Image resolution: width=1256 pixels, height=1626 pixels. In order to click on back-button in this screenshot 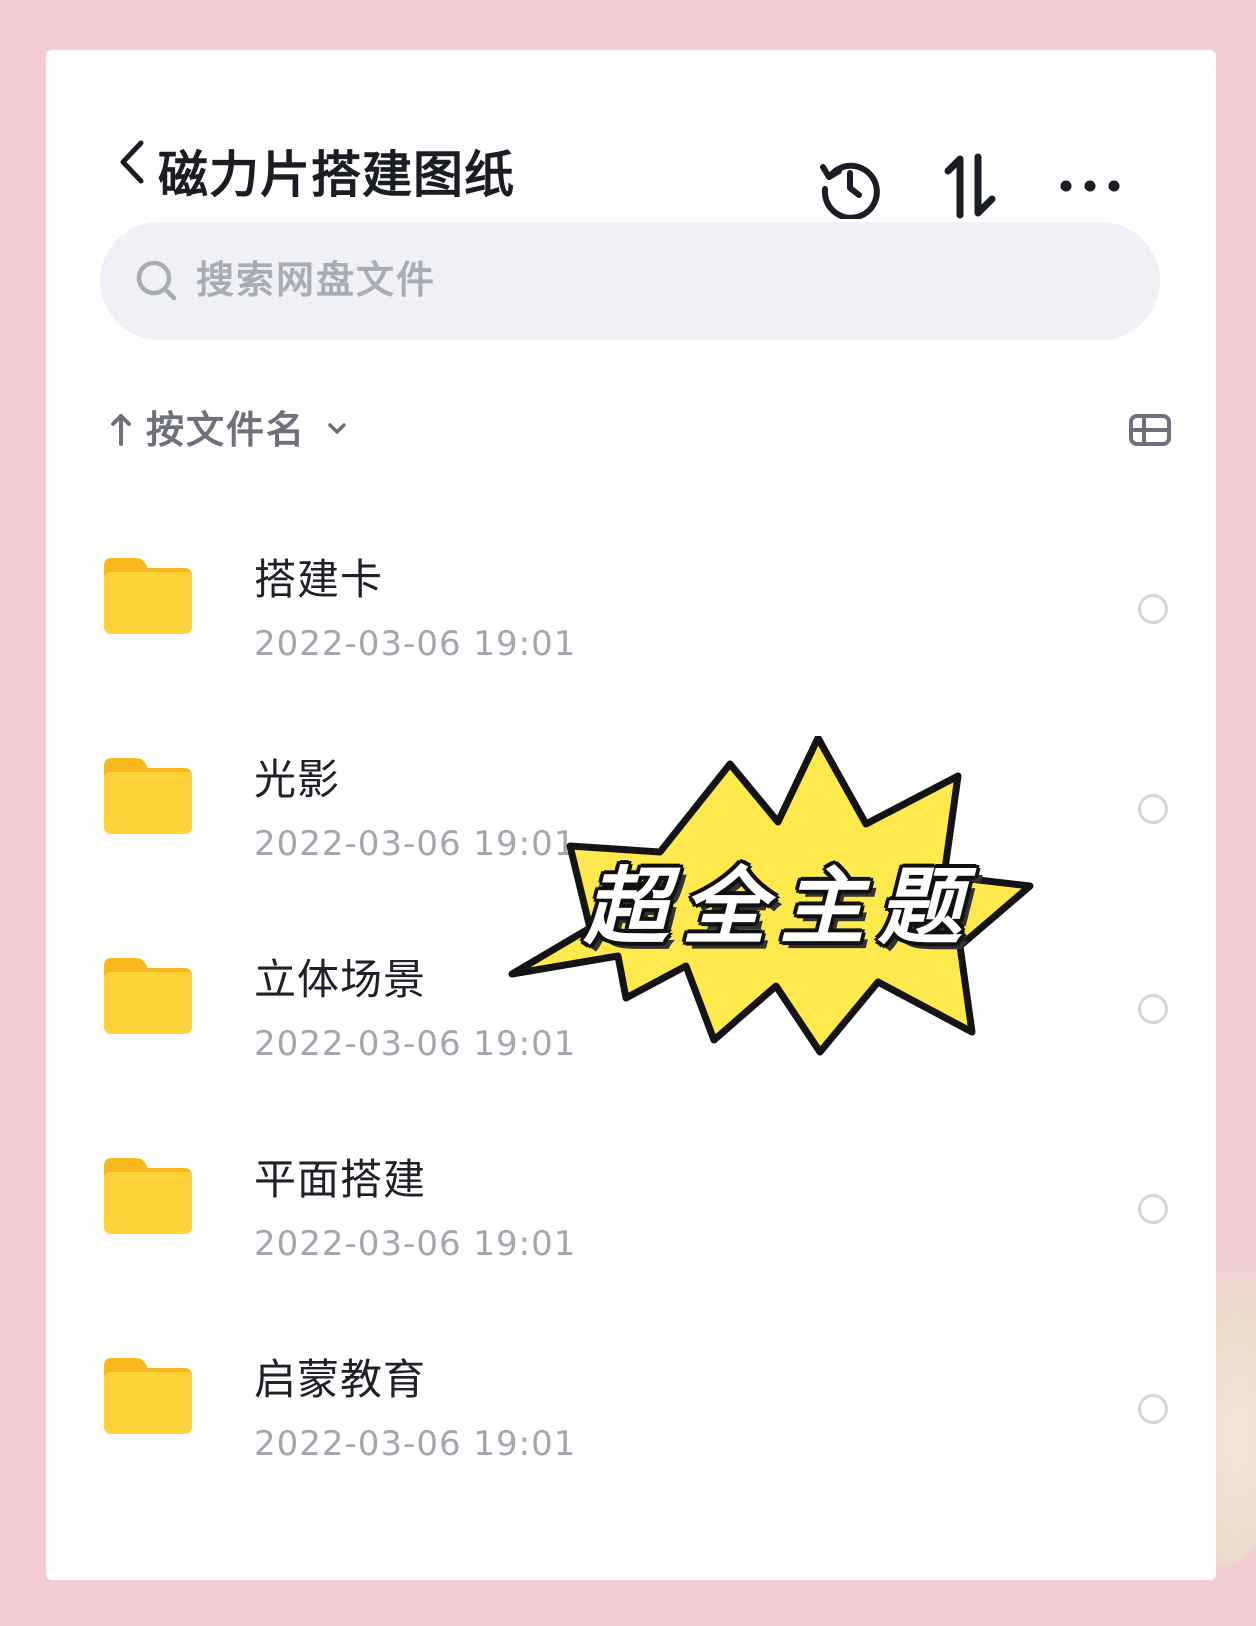, I will do `click(132, 162)`.